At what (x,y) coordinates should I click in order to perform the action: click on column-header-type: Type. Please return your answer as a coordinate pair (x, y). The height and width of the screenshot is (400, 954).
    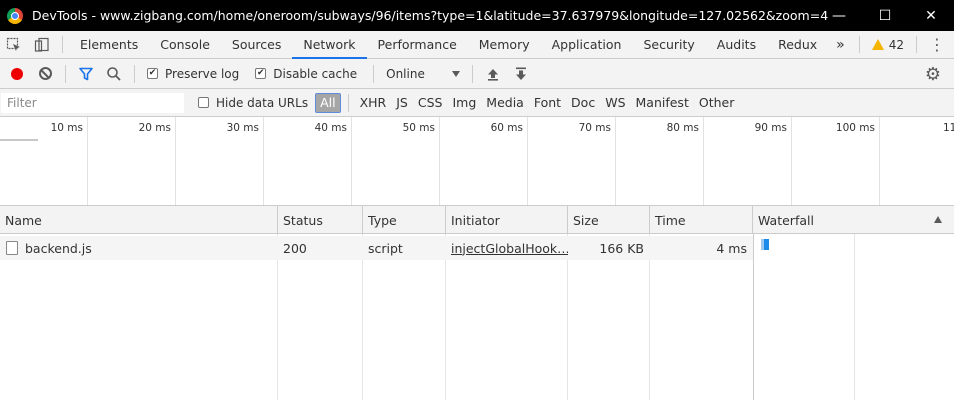
    Looking at the image, I should click on (404, 220).